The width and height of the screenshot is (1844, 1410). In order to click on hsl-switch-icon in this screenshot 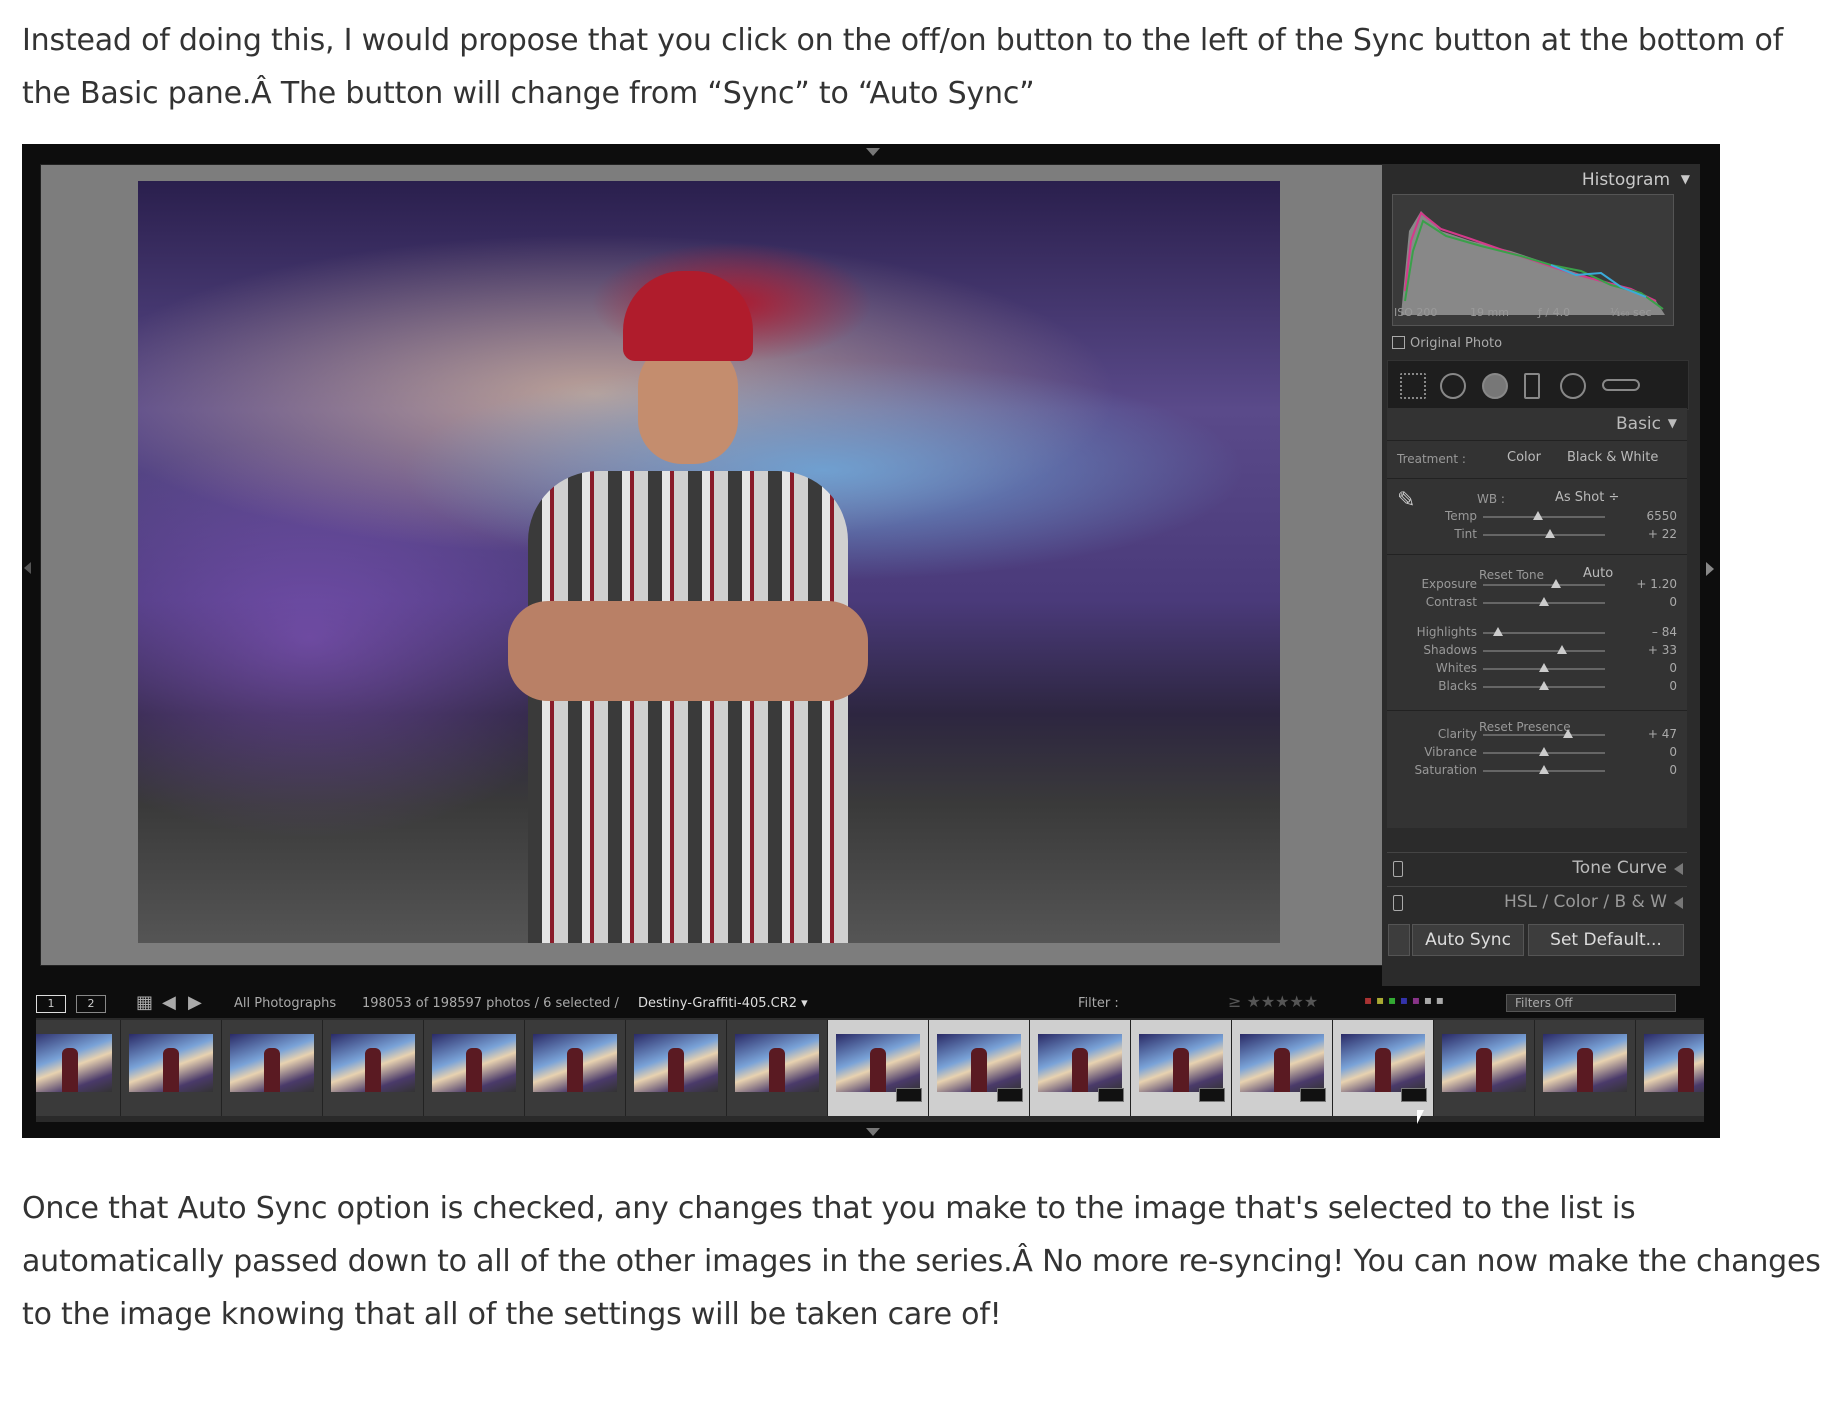, I will do `click(1398, 903)`.